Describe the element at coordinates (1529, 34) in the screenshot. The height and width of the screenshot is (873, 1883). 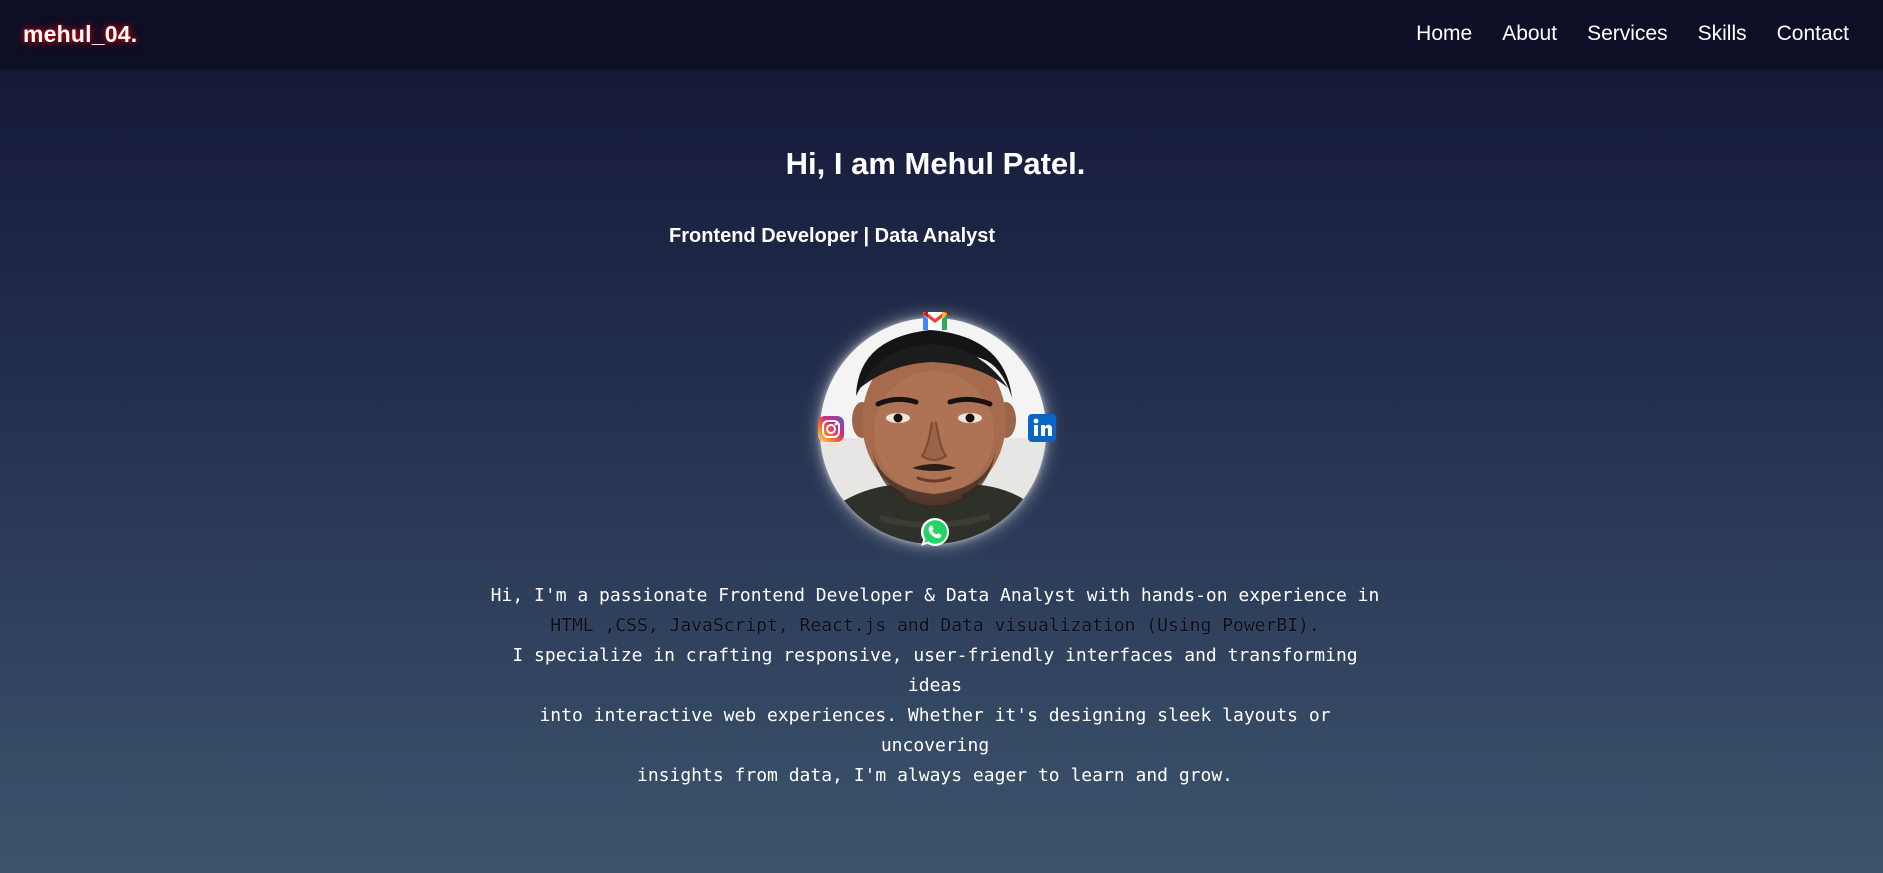
I see `nav-link-about: About` at that location.